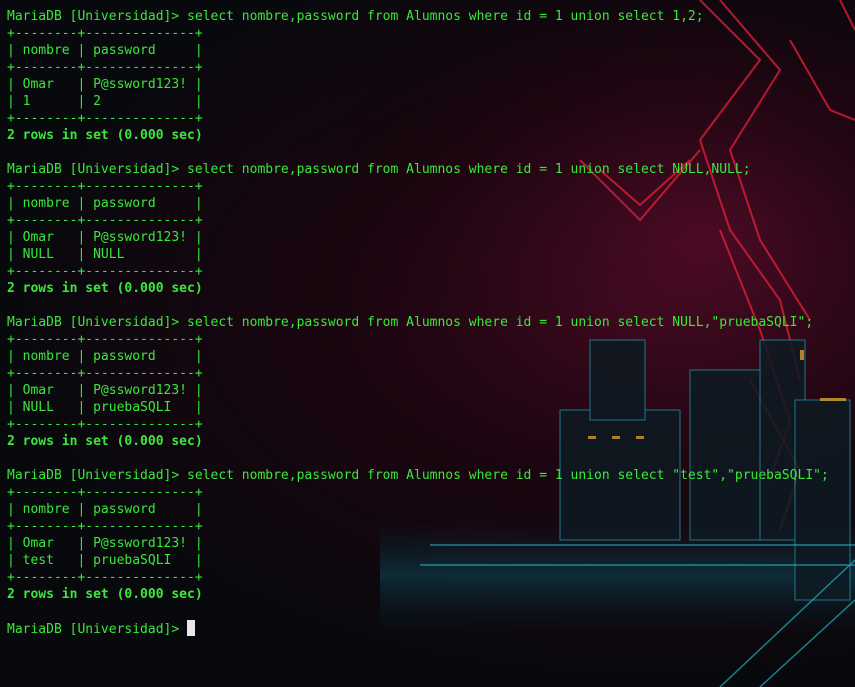 The width and height of the screenshot is (855, 687). What do you see at coordinates (105, 560) in the screenshot?
I see `table-row: | test | pruebaSQLI |` at bounding box center [105, 560].